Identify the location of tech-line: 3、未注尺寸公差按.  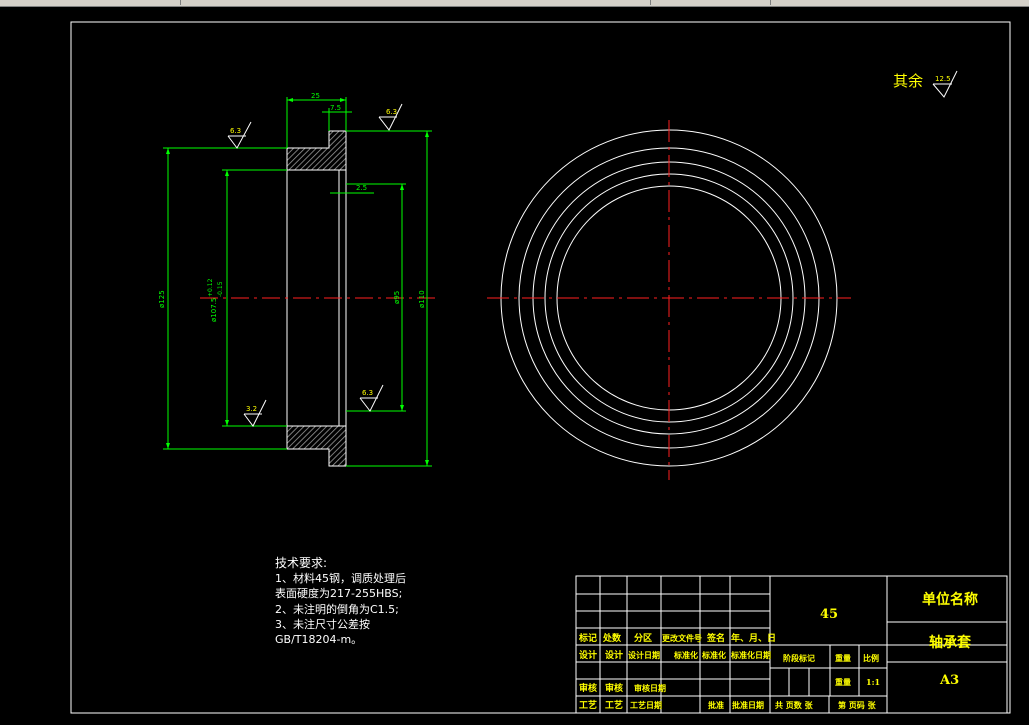
(322, 624).